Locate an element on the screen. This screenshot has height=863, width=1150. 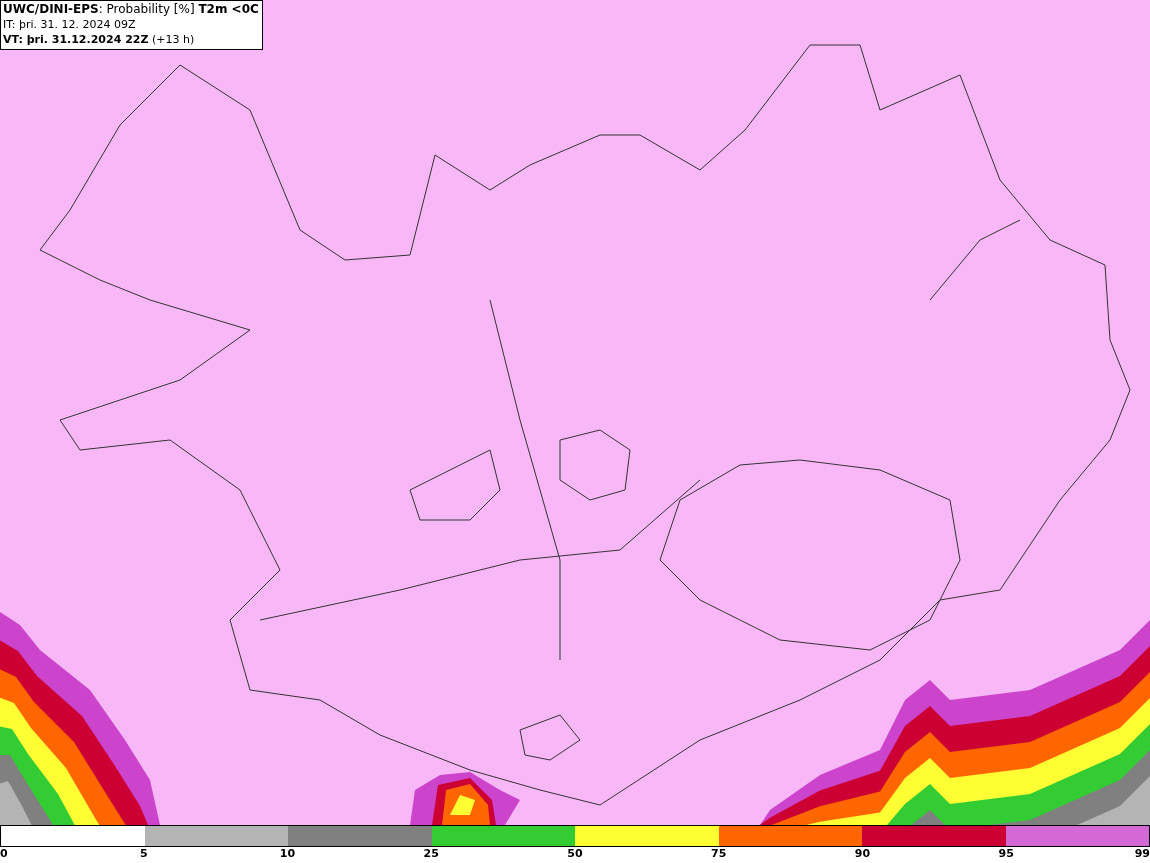
legend-tick-label: 99 is located at coordinates (1142, 854).